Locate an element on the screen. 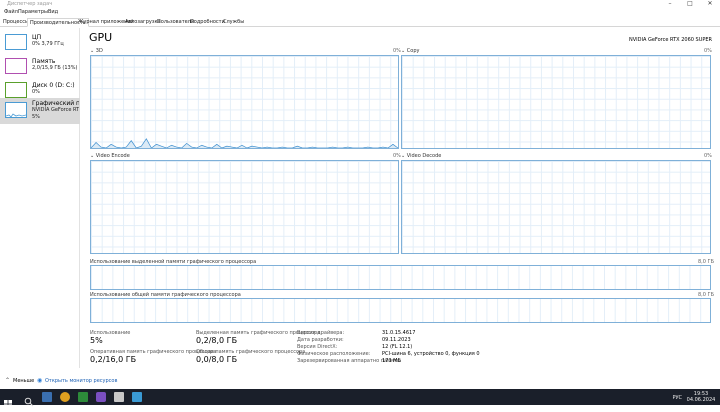 Image resolution: width=720 pixels, height=412 pixels. memory-thumbnail is located at coordinates (16, 66).